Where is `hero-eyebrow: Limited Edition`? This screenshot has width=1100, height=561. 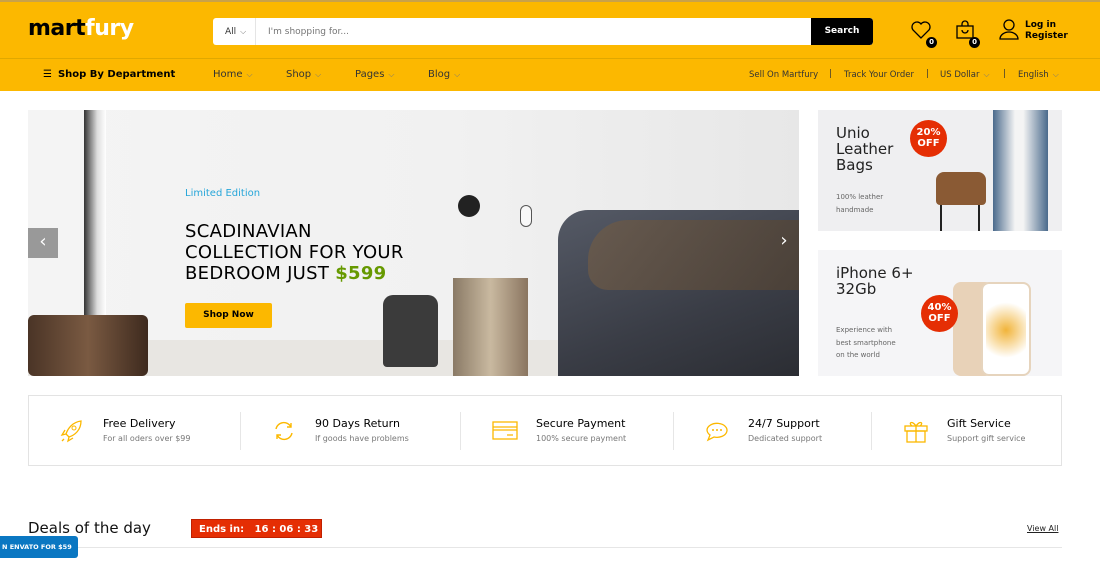 hero-eyebrow: Limited Edition is located at coordinates (223, 193).